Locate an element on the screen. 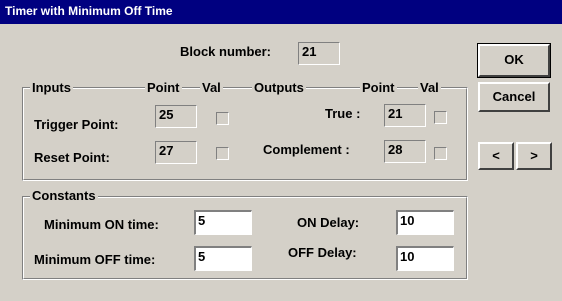  min-off-input: 5 is located at coordinates (223, 258).